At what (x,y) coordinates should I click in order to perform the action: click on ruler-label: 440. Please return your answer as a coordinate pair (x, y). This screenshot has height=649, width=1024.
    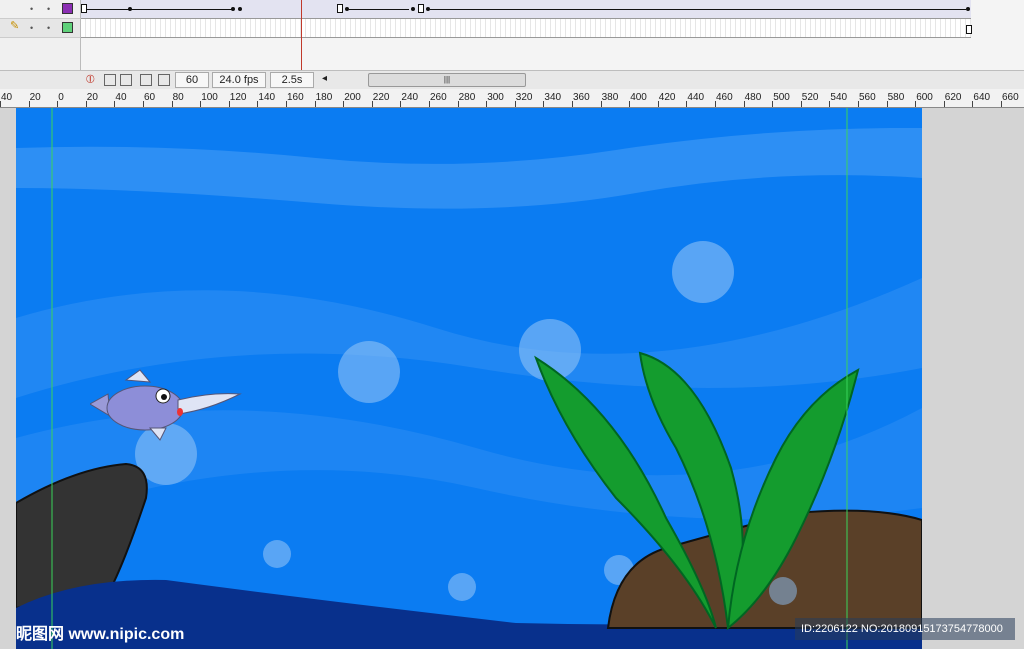
    Looking at the image, I should click on (696, 97).